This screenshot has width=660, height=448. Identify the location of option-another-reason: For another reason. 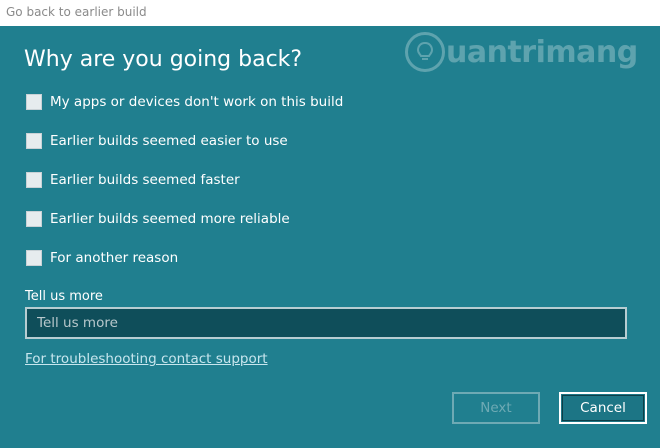
(102, 258).